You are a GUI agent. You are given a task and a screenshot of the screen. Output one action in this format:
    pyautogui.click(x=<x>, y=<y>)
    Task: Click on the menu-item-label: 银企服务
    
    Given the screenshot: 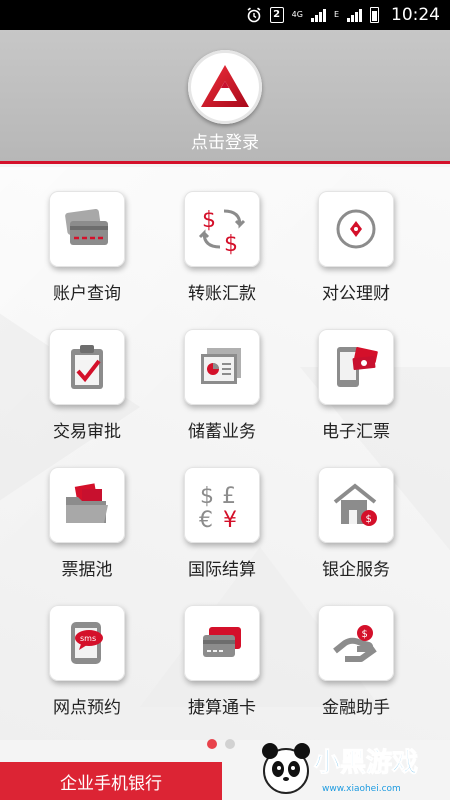 What is the action you would take?
    pyautogui.click(x=356, y=570)
    